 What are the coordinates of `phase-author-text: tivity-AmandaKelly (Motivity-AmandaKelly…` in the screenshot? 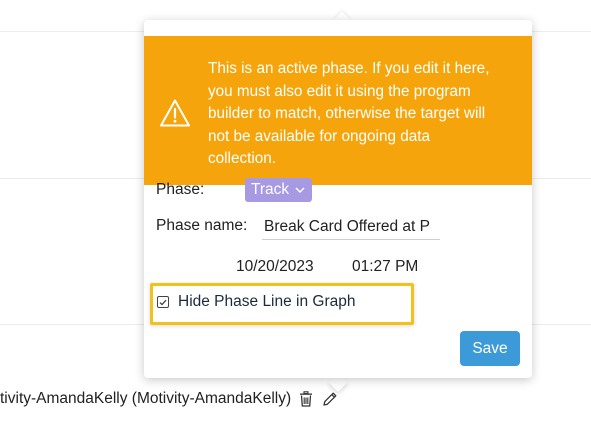 It's located at (146, 398).